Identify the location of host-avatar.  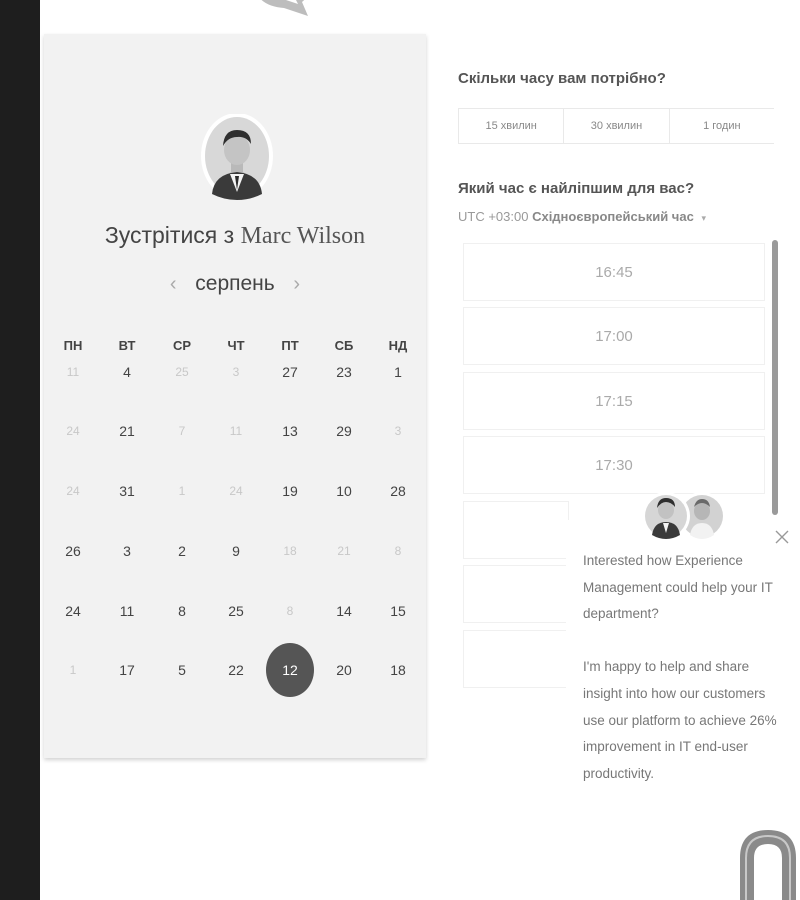
(237, 157).